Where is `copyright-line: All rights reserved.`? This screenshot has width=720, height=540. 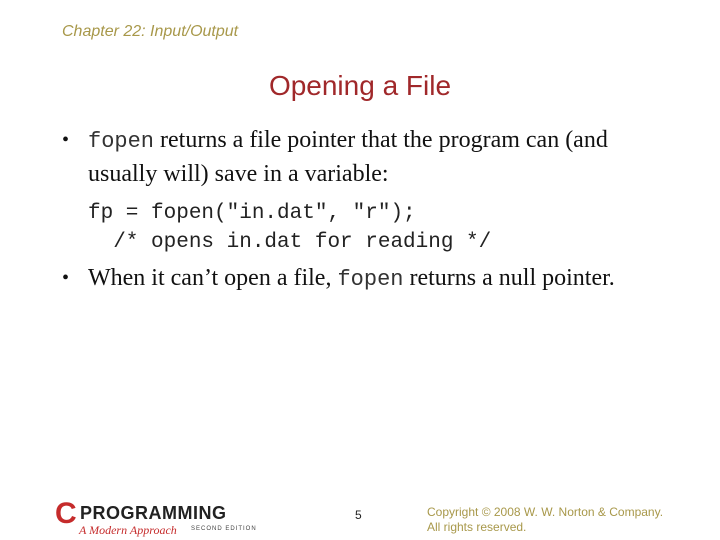 copyright-line: All rights reserved. is located at coordinates (477, 527).